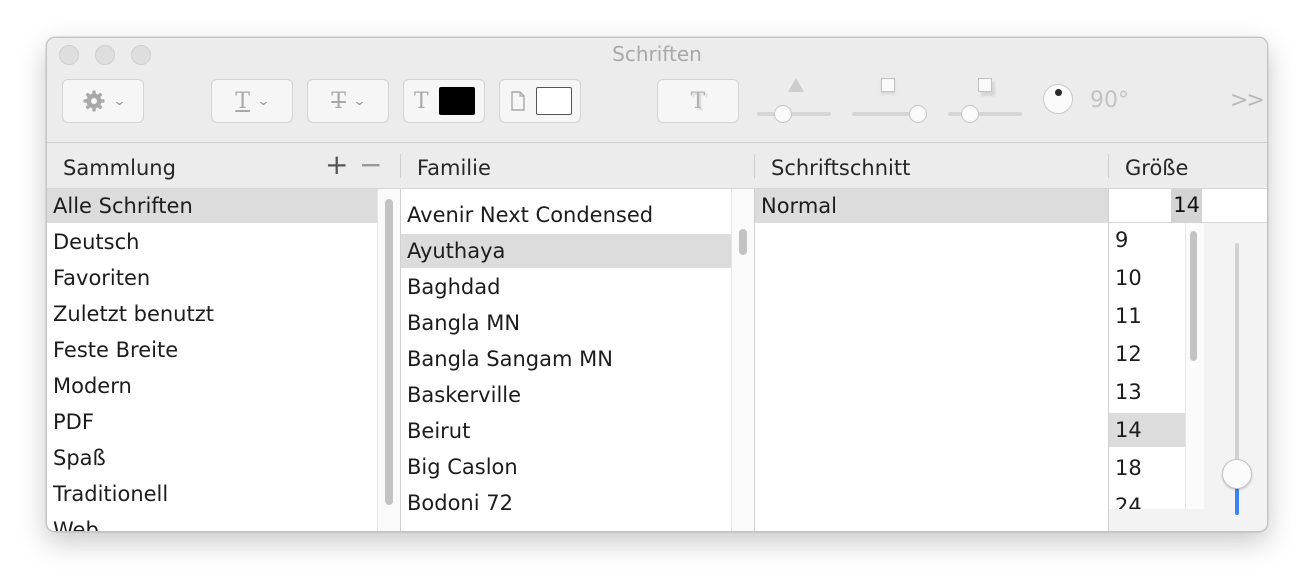 This screenshot has width=1312, height=584. I want to click on family-item-label: Bangla MN, so click(464, 323).